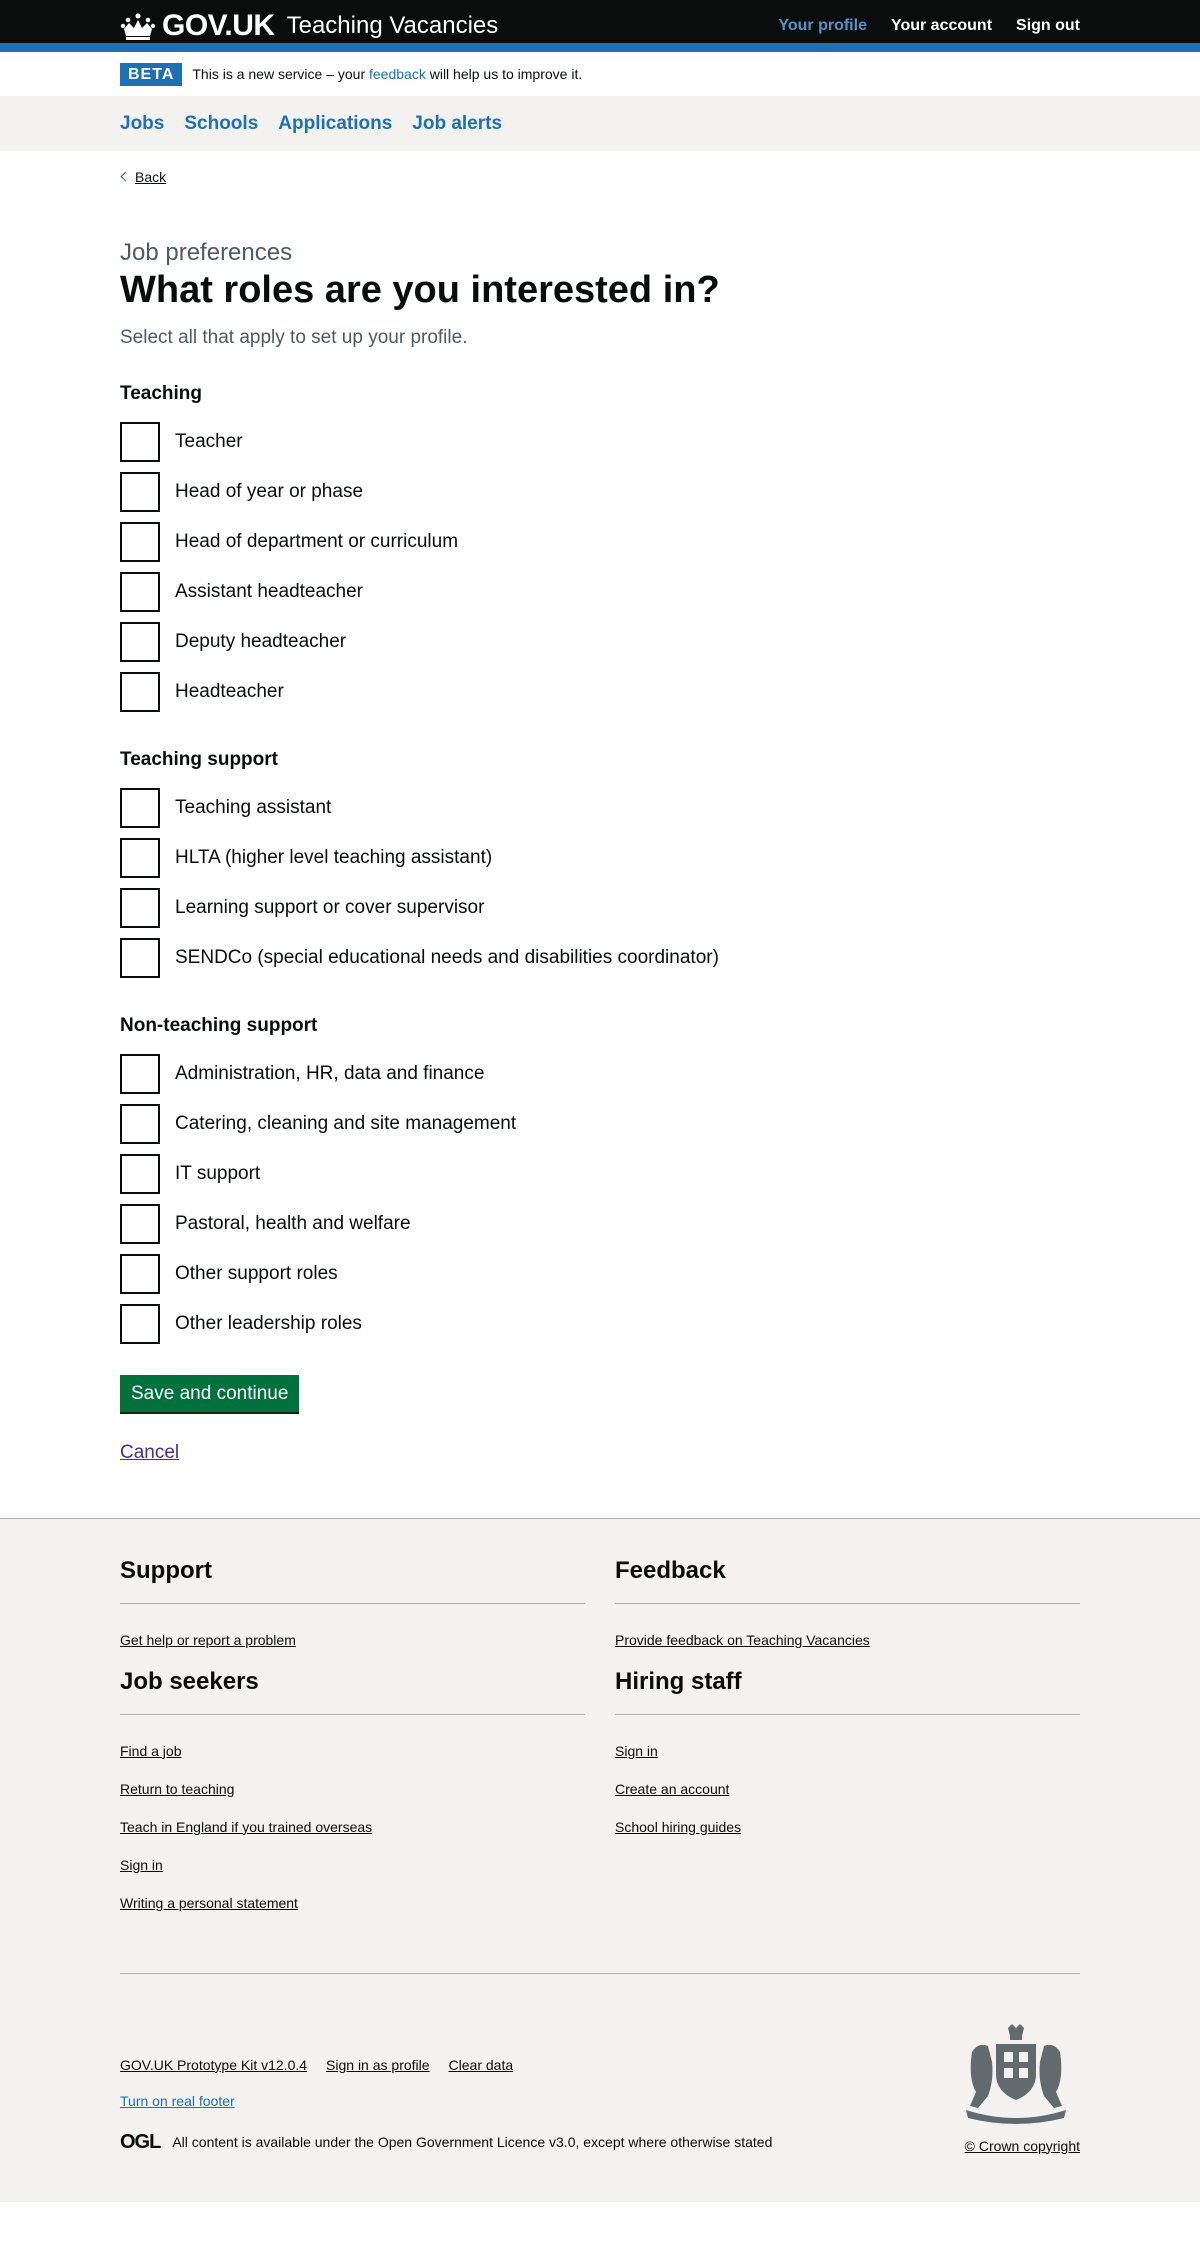 The image size is (1200, 2246). What do you see at coordinates (329, 908) in the screenshot?
I see `checkbox-label: Learning support or cover supervisor` at bounding box center [329, 908].